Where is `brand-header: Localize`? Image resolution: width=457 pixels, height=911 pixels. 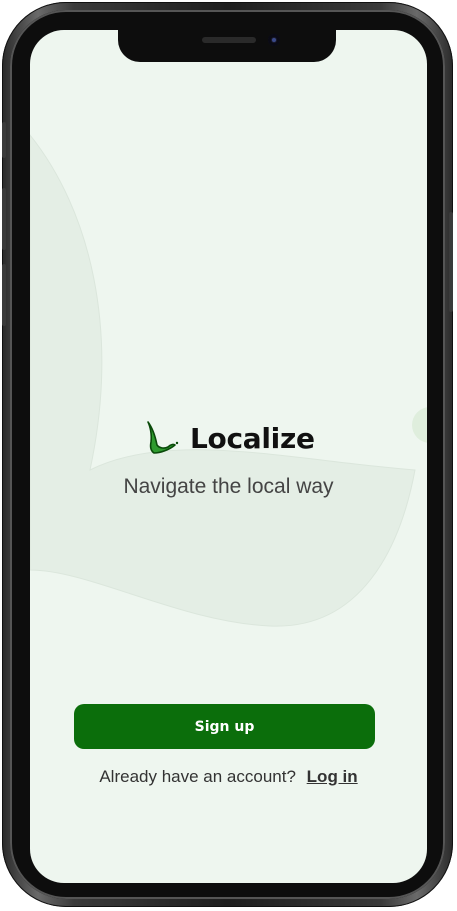 brand-header: Localize is located at coordinates (229, 438).